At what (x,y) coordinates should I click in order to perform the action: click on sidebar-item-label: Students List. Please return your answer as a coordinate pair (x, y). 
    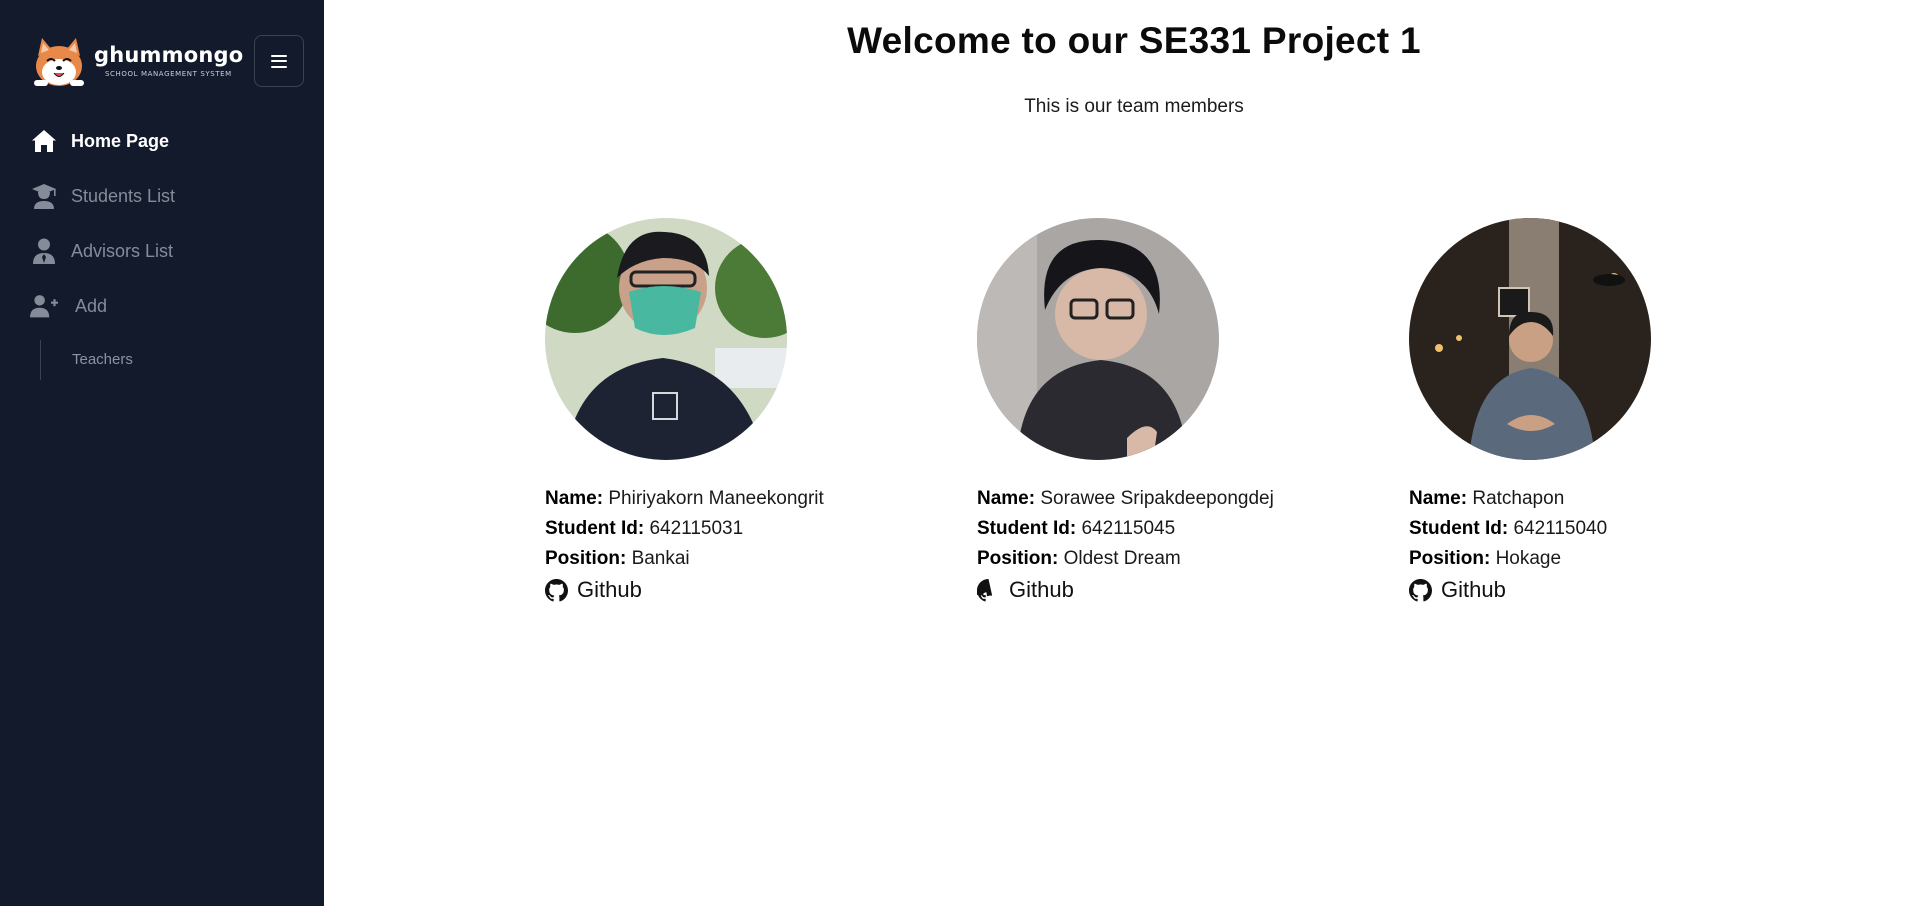
    Looking at the image, I should click on (123, 195).